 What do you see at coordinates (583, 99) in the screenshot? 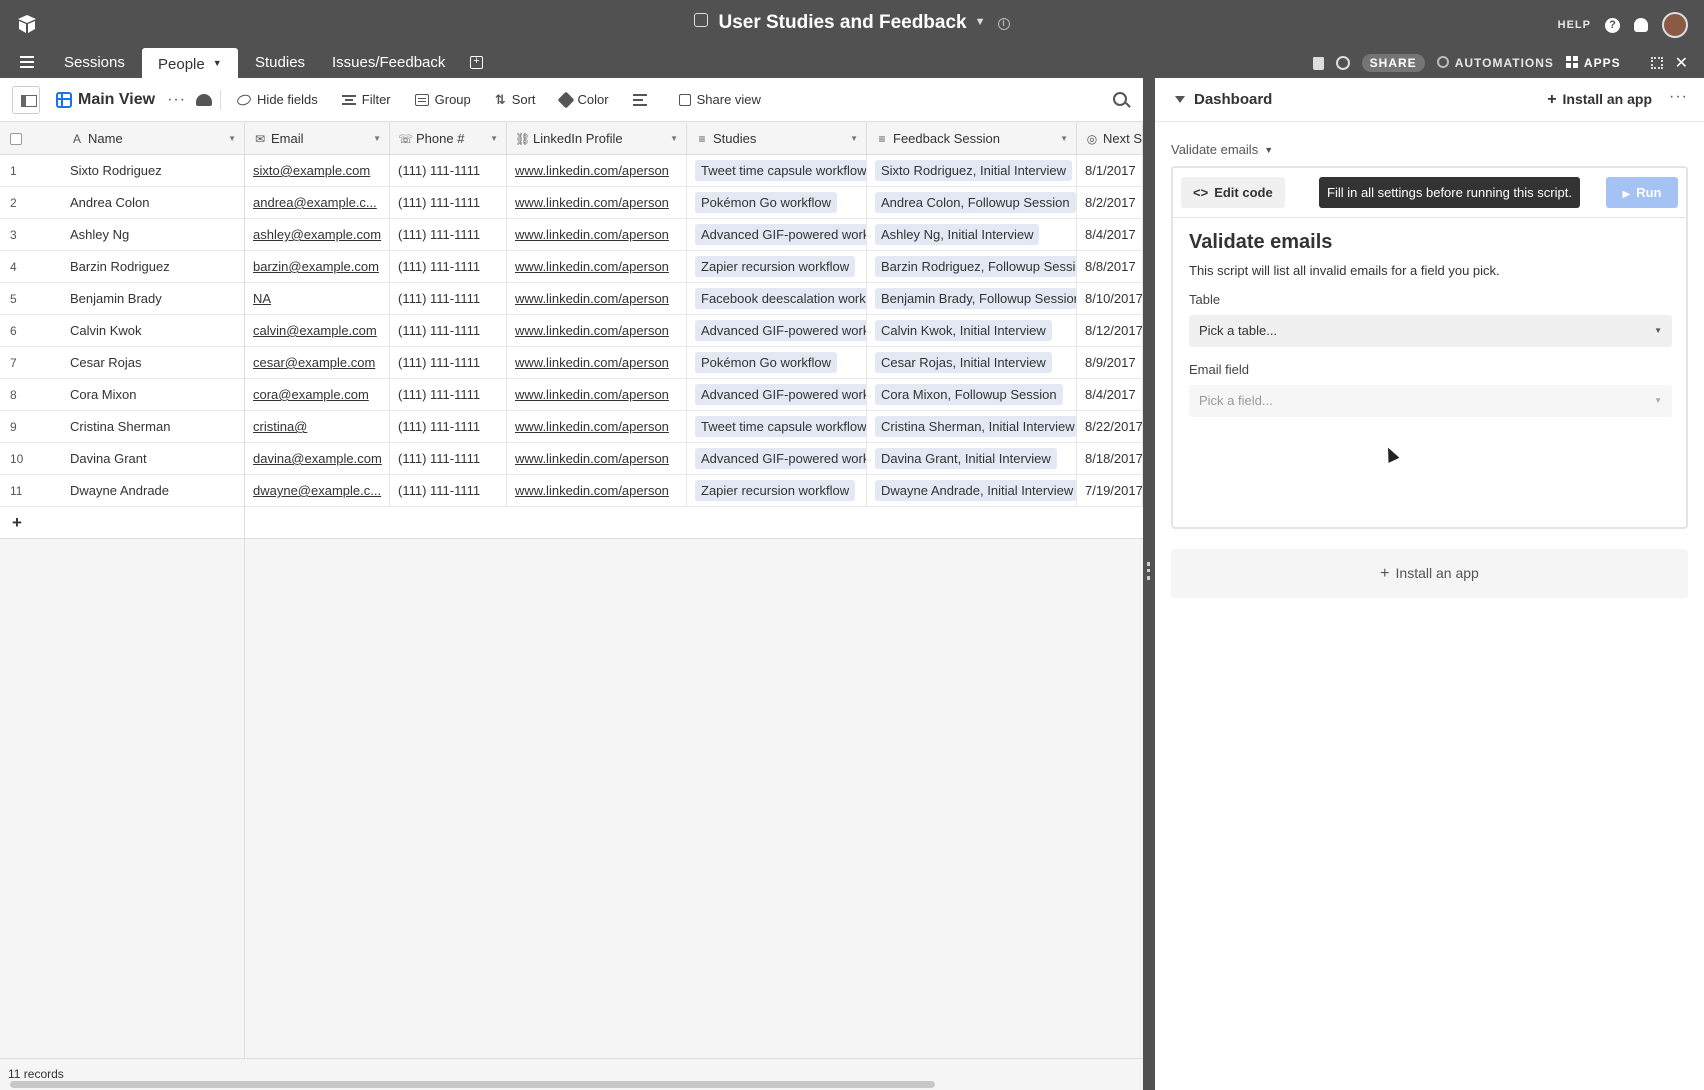
I see `color-button: Color` at bounding box center [583, 99].